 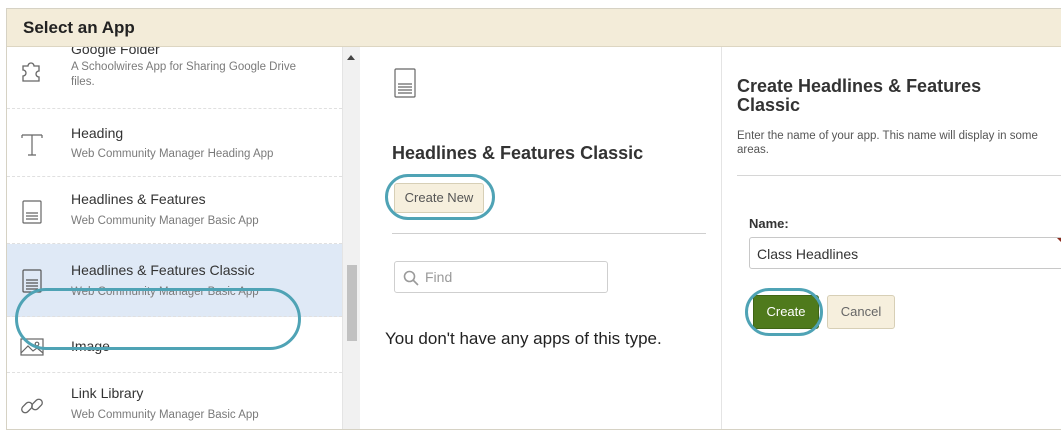 What do you see at coordinates (769, 223) in the screenshot?
I see `name-label: Name:` at bounding box center [769, 223].